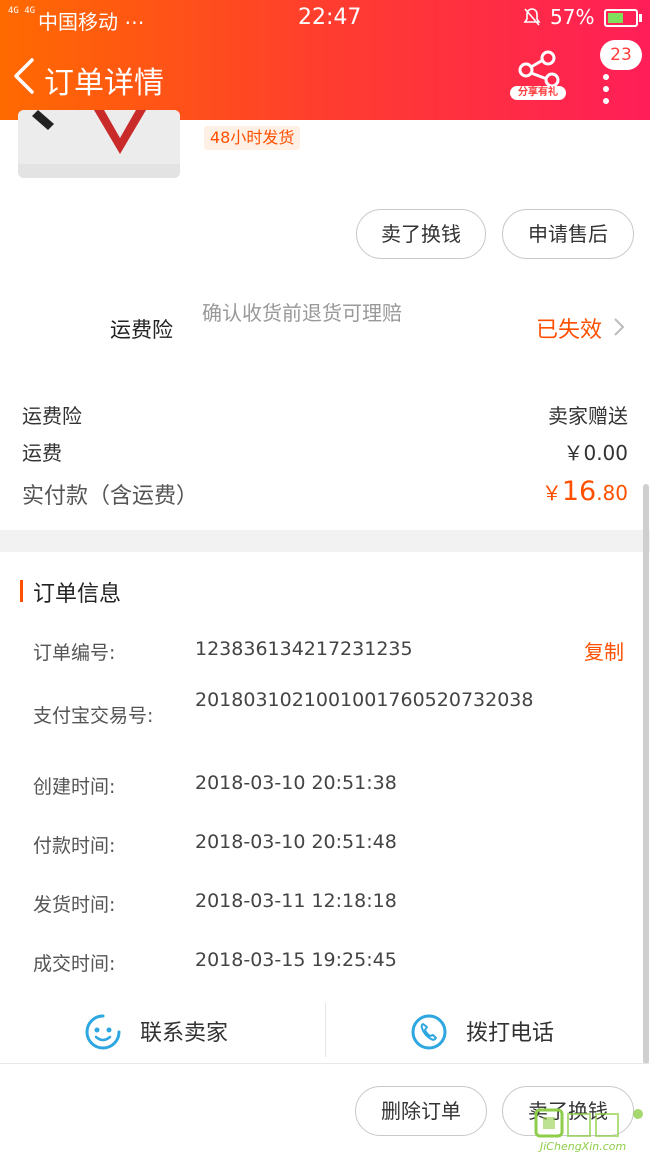  I want to click on more-menu-icon, so click(606, 92).